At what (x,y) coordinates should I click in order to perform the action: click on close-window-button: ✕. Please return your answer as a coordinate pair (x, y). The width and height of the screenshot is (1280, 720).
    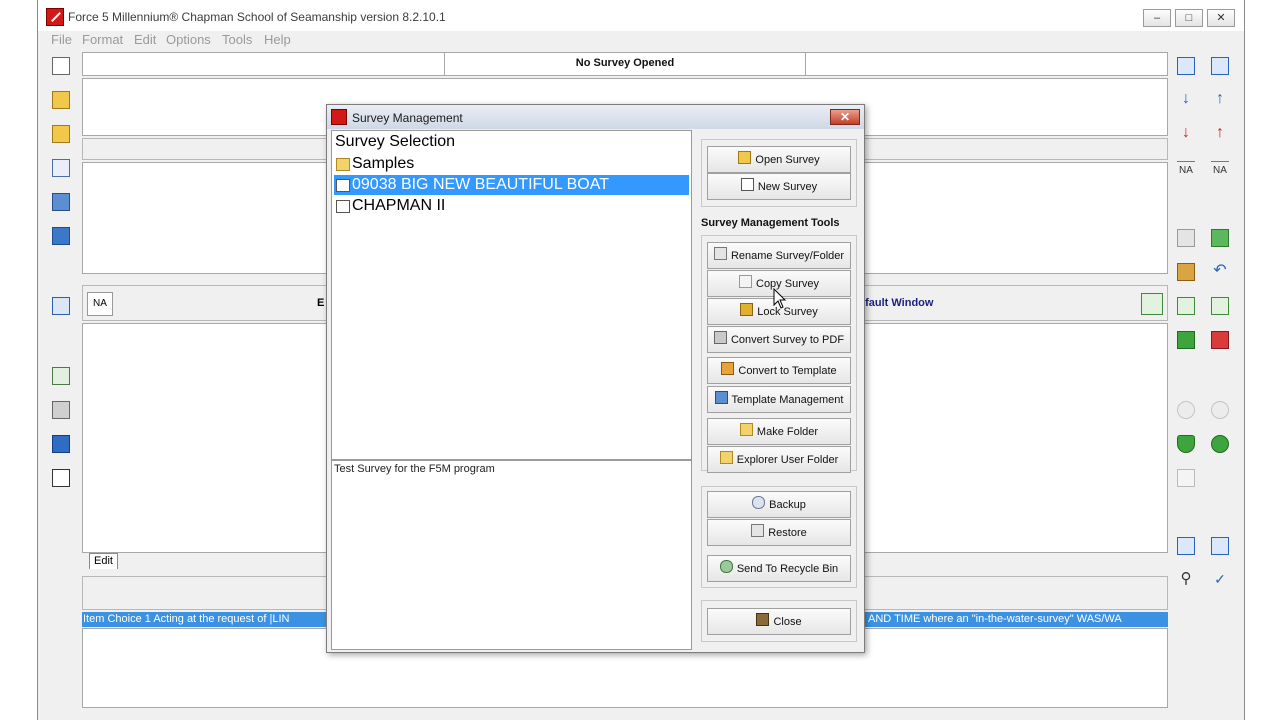
    Looking at the image, I should click on (1221, 18).